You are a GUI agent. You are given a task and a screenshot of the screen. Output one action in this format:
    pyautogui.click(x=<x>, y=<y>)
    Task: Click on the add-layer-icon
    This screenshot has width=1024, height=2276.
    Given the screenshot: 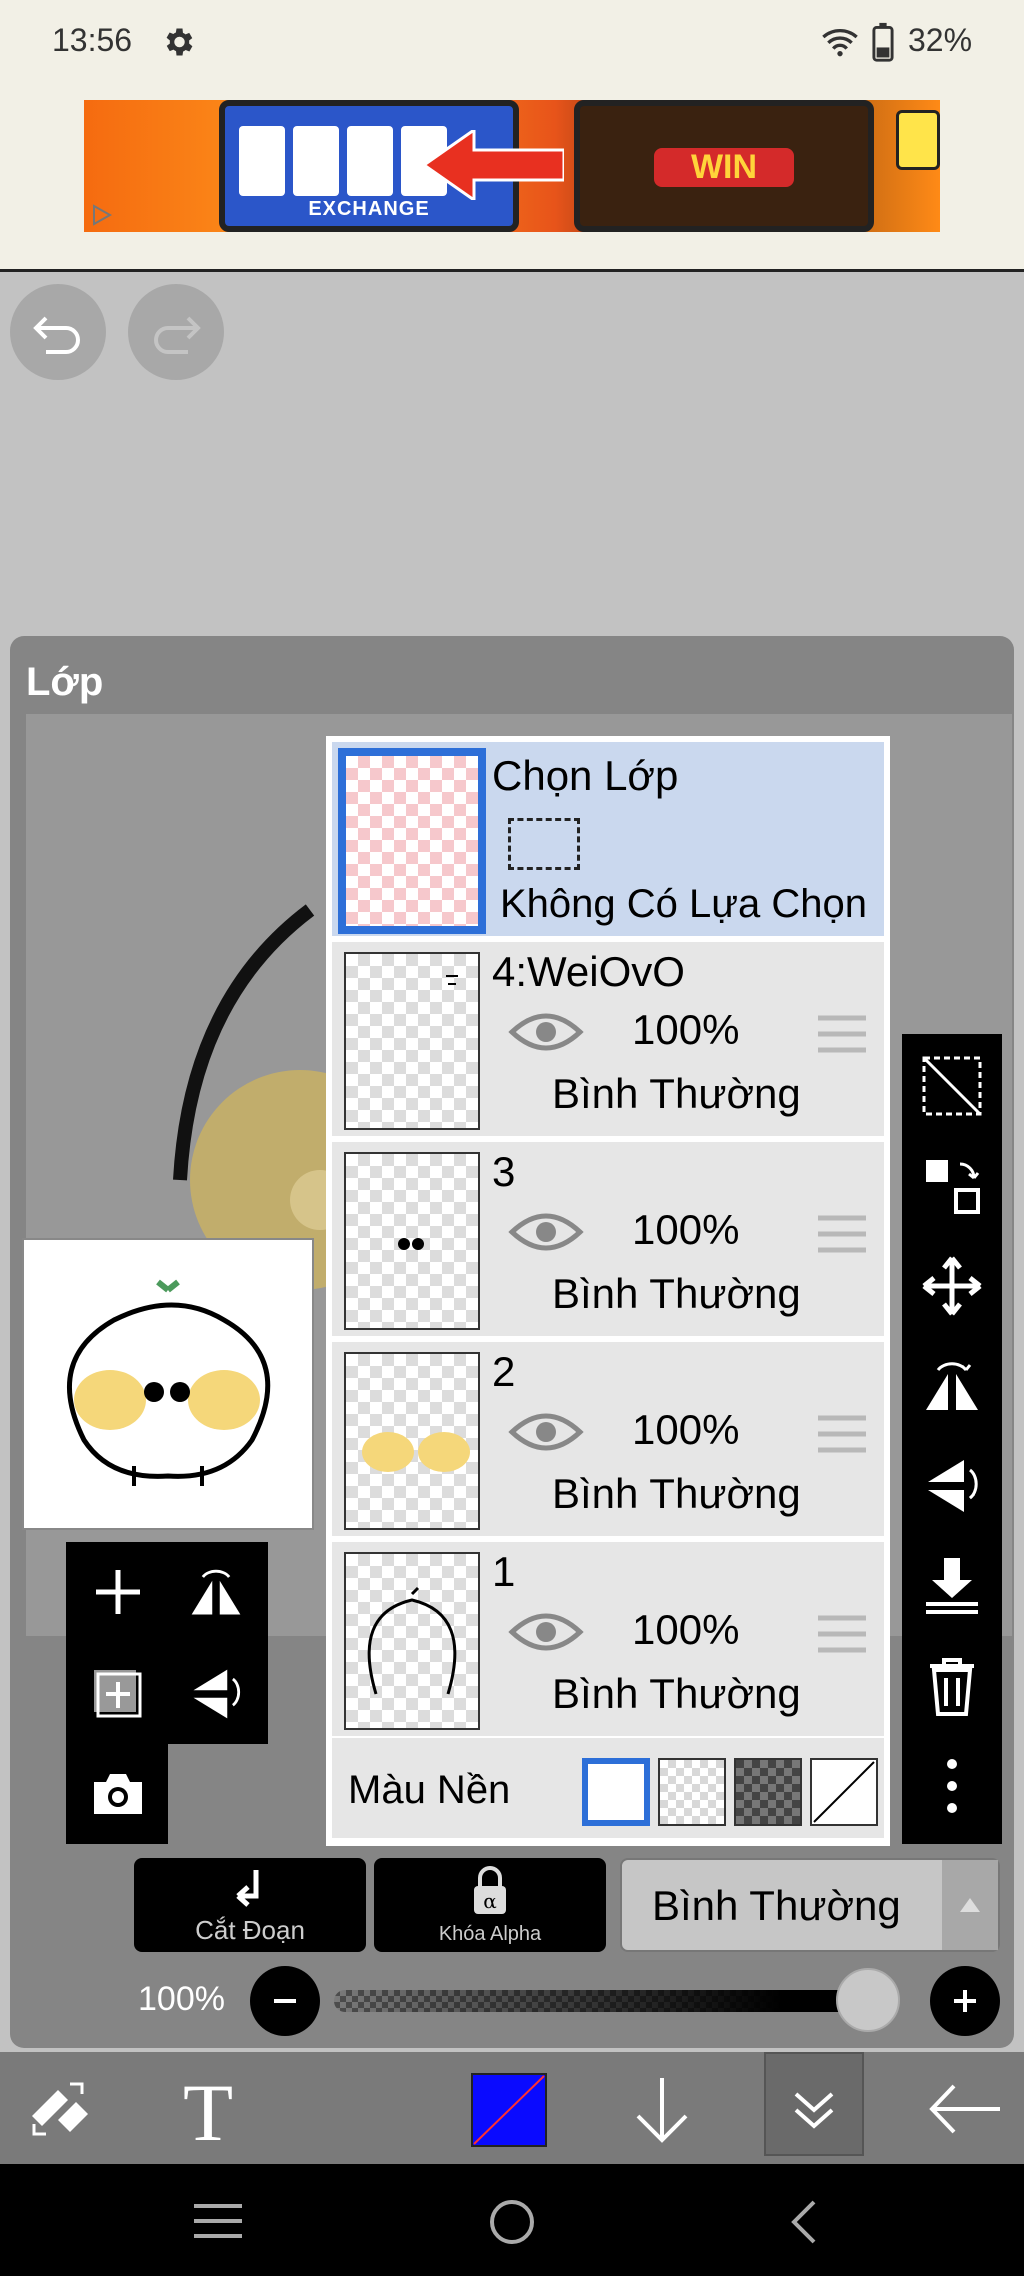 What is the action you would take?
    pyautogui.click(x=118, y=1592)
    